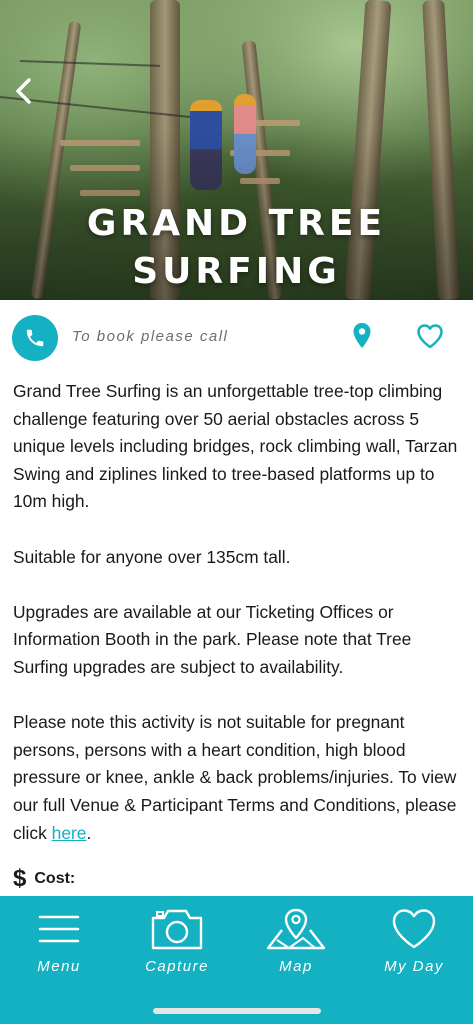  I want to click on favourite-button, so click(430, 336).